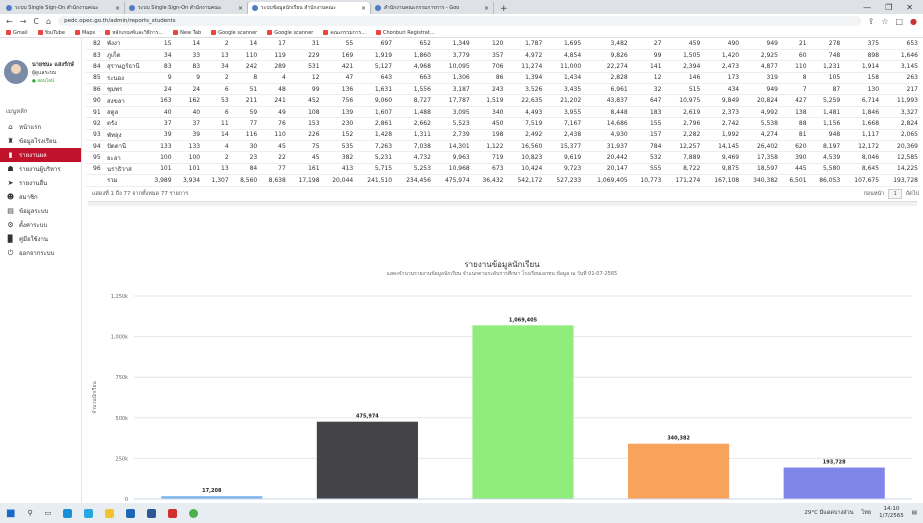 The height and width of the screenshot is (523, 923). I want to click on search-icon: ⚲, so click(29, 513).